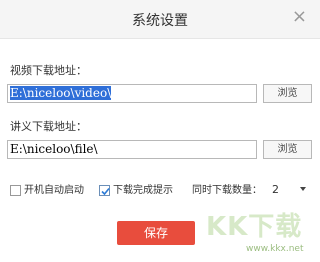 This screenshot has height=262, width=320. Describe the element at coordinates (287, 149) in the screenshot. I see `lecture-browse-button: 浏览` at that location.